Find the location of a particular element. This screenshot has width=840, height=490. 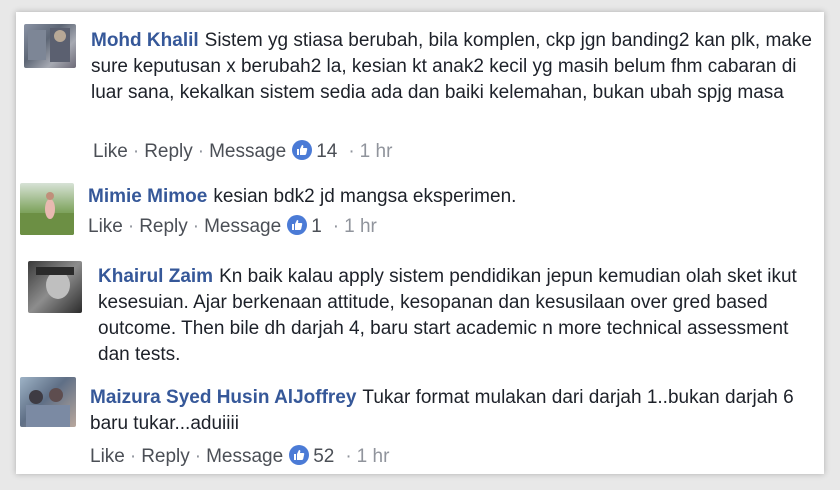

commenter-name: Mohd Khalil is located at coordinates (145, 40).